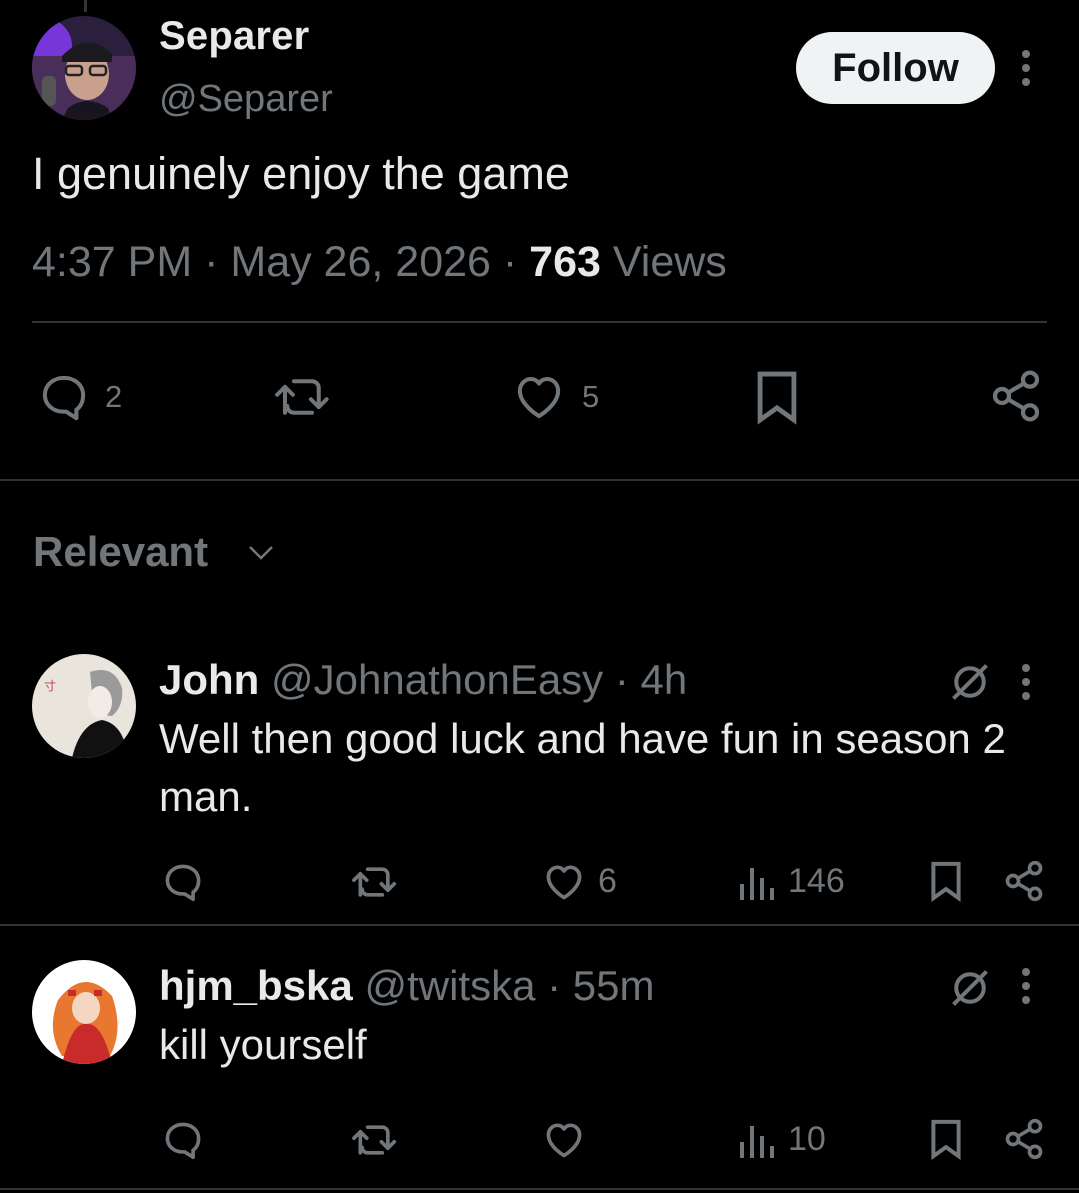 The image size is (1079, 1193). What do you see at coordinates (301, 173) in the screenshot?
I see `tweet-text: I genuinely enjoy the game` at bounding box center [301, 173].